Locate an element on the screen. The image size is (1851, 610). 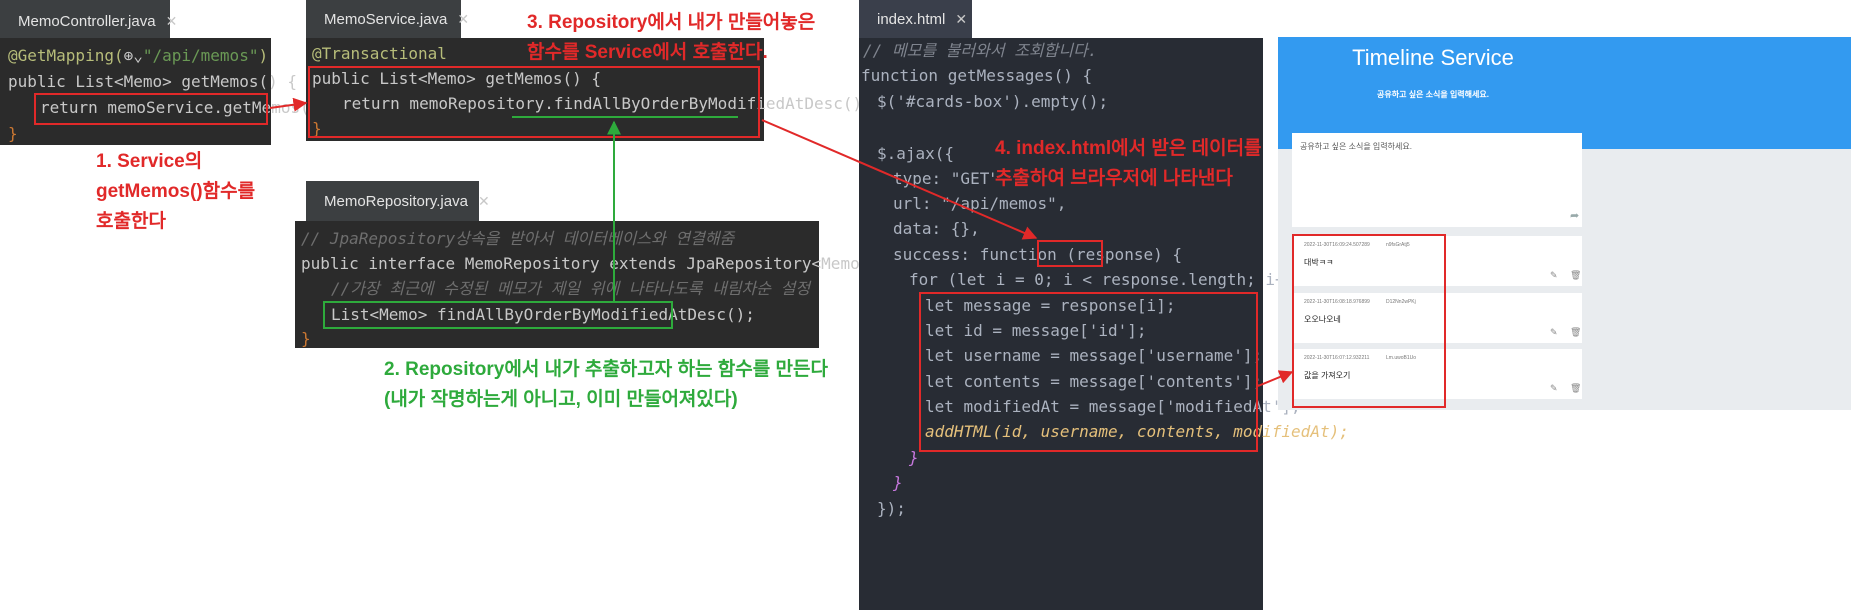
arrow-service-to-response is located at coordinates (899, 179).